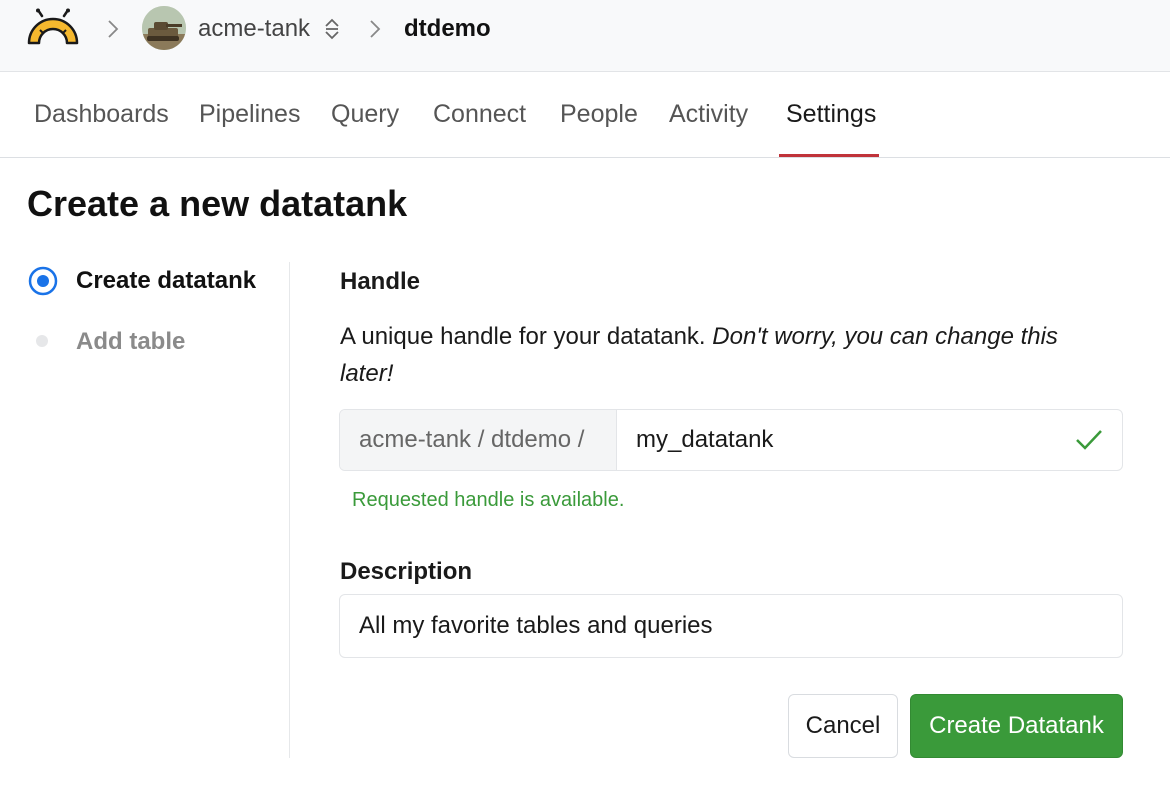  What do you see at coordinates (526, 336) in the screenshot?
I see `handle-help-plain: A unique handle for your datatank.` at bounding box center [526, 336].